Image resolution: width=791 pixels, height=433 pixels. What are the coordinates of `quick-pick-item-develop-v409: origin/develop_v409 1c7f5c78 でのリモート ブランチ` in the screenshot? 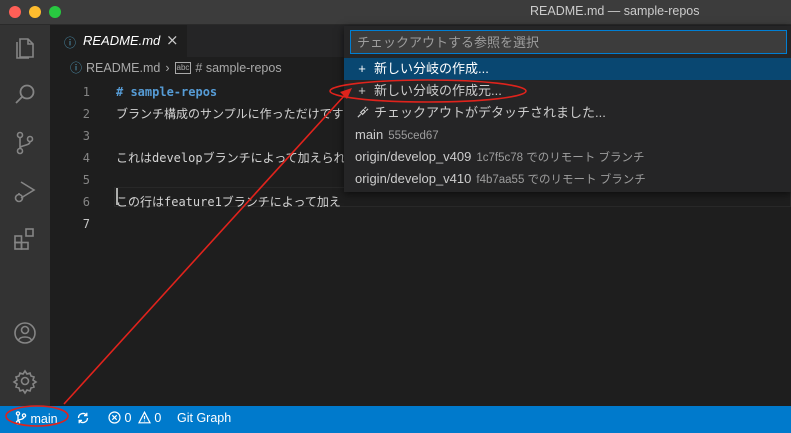 It's located at (567, 157).